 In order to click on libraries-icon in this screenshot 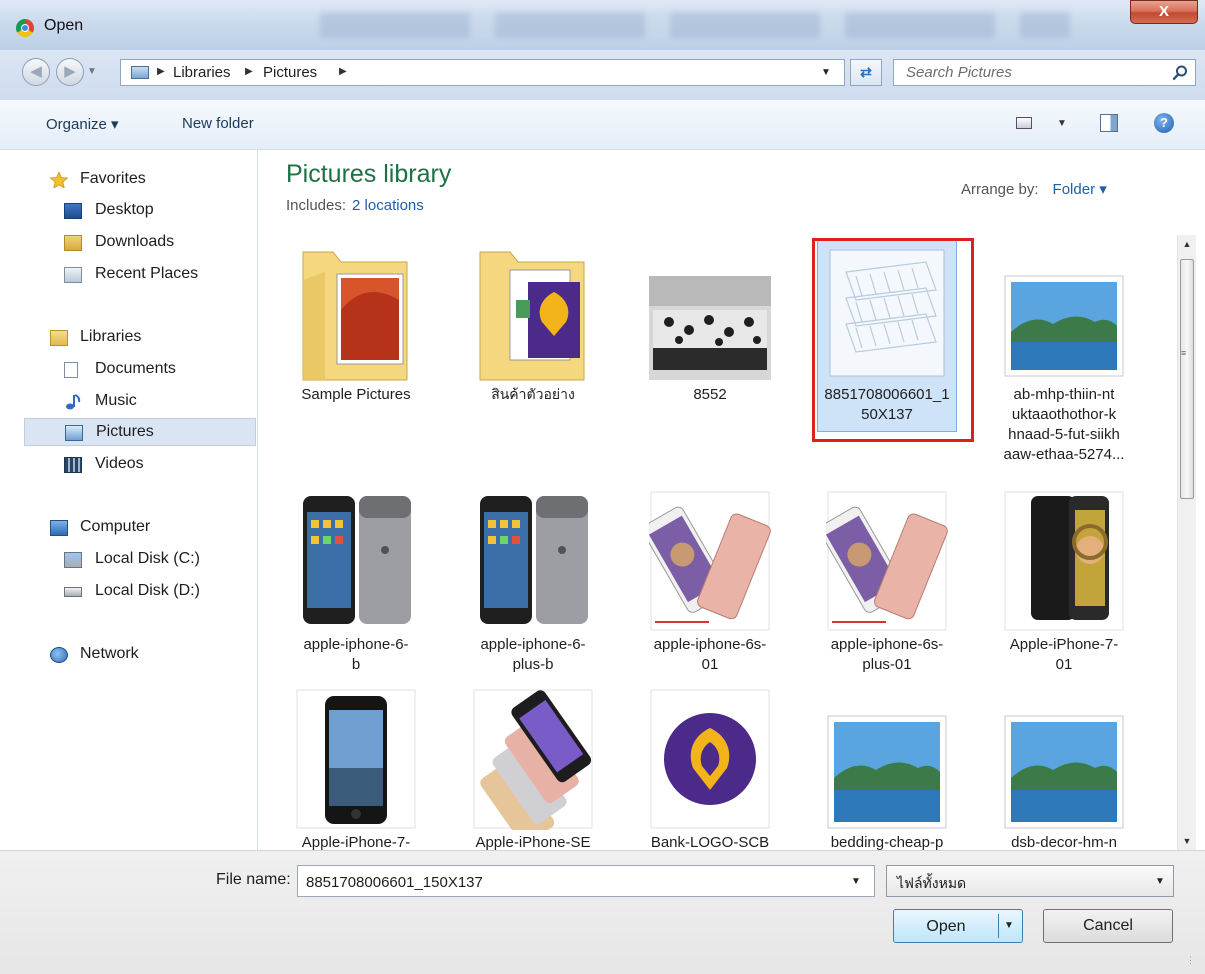, I will do `click(59, 338)`.